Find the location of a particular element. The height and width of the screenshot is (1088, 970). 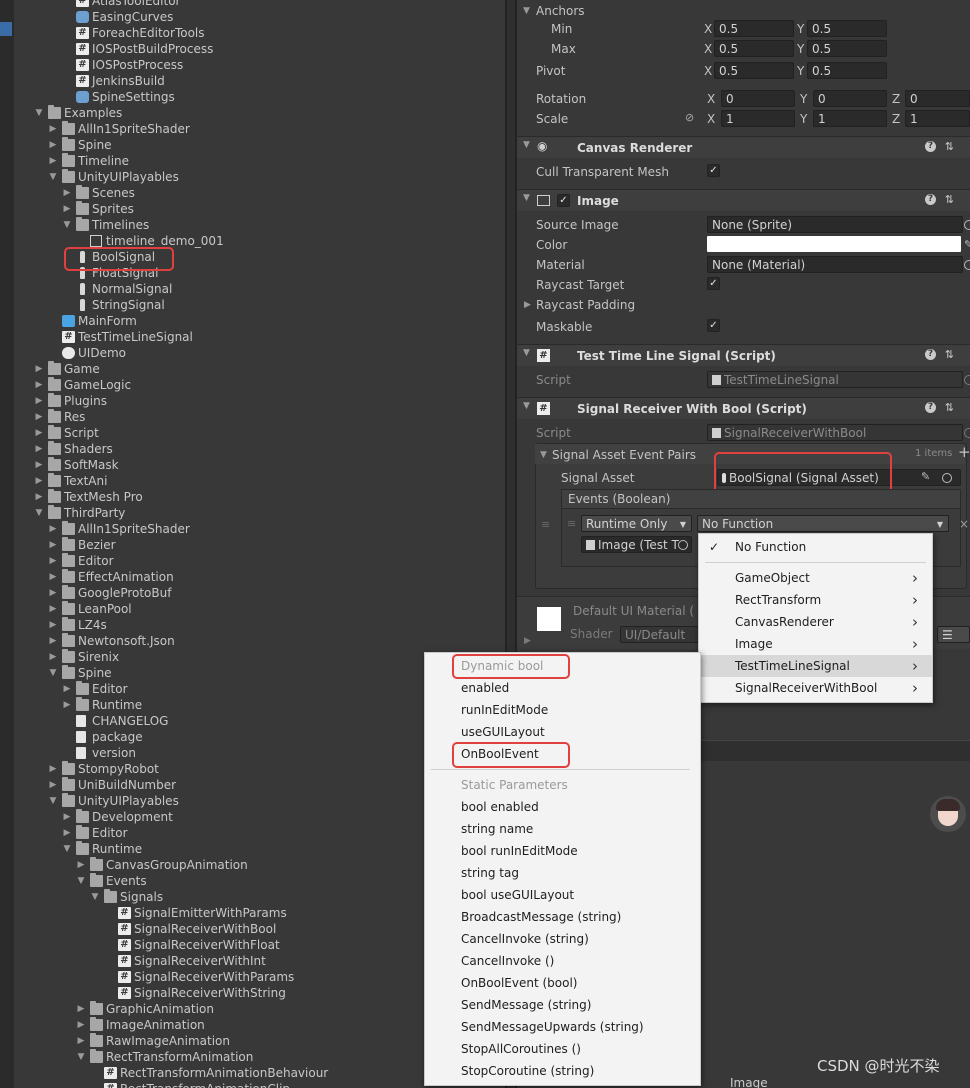

runtime-mode-dropdown: Runtime Only ▼ is located at coordinates (636, 523).